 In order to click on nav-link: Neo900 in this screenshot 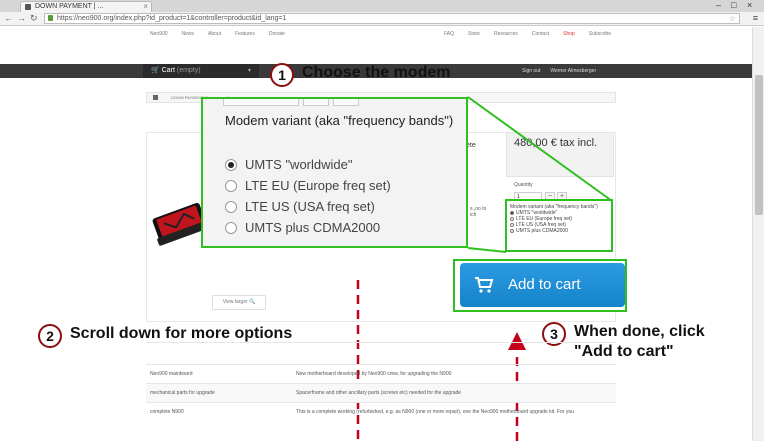, I will do `click(159, 34)`.